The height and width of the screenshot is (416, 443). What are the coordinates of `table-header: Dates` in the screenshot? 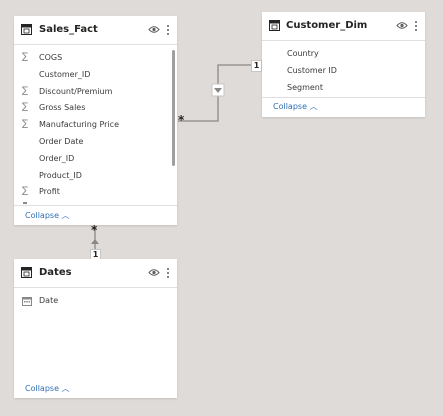 It's located at (95, 273).